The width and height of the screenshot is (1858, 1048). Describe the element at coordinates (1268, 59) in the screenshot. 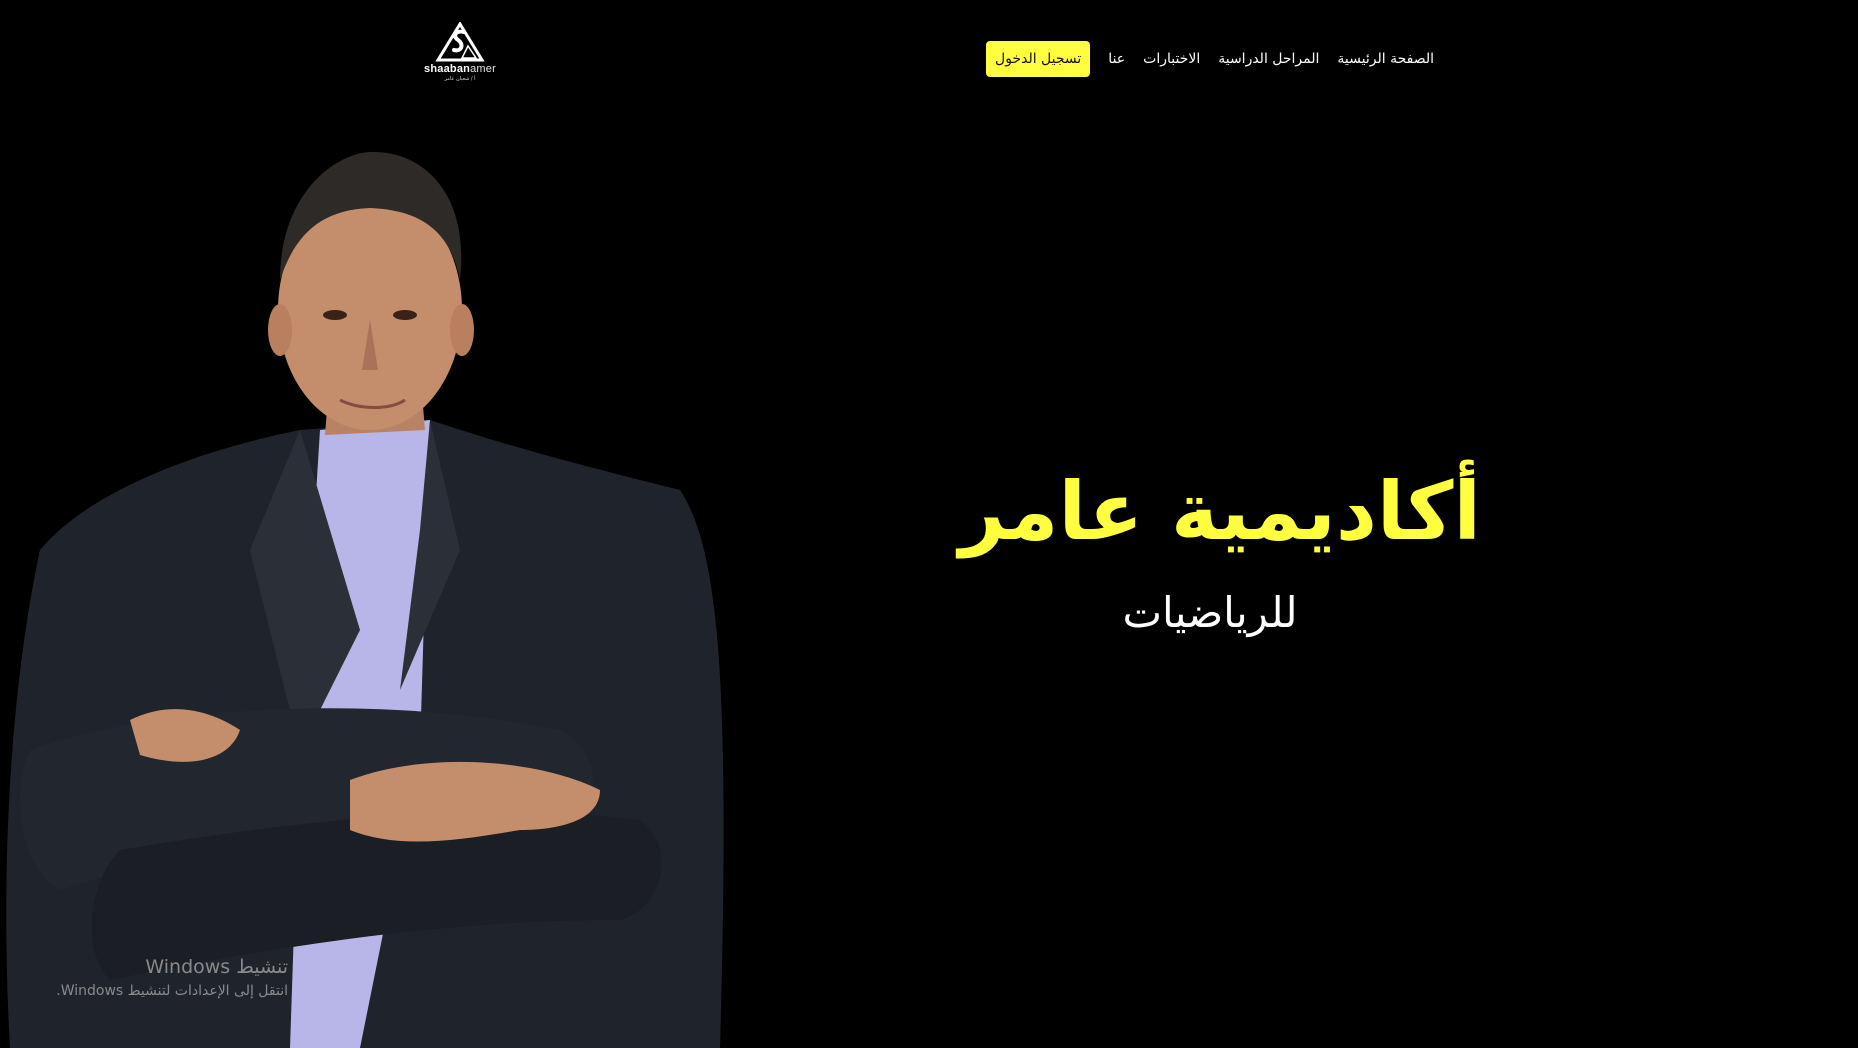

I see `nav-link-stages: المراحل الدراسية` at that location.